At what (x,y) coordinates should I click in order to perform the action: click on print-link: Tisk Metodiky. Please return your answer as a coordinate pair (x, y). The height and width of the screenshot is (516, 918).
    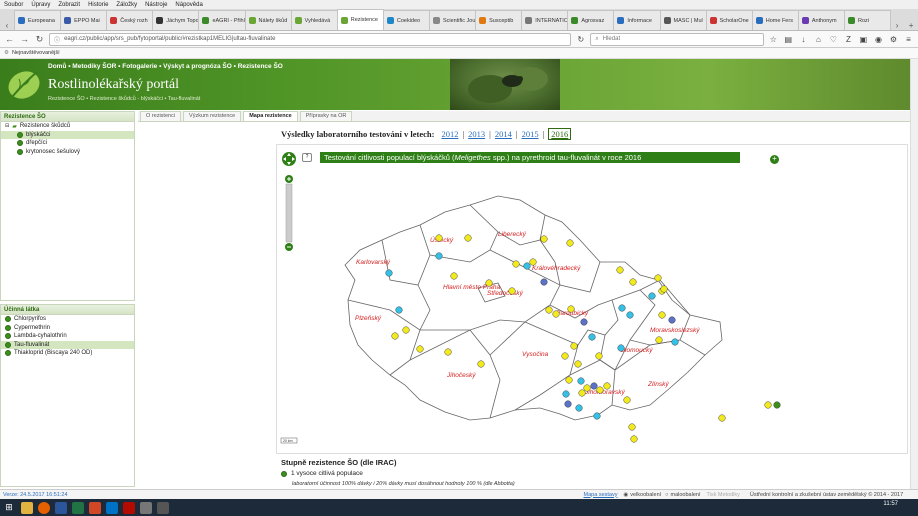
    Looking at the image, I should click on (722, 495).